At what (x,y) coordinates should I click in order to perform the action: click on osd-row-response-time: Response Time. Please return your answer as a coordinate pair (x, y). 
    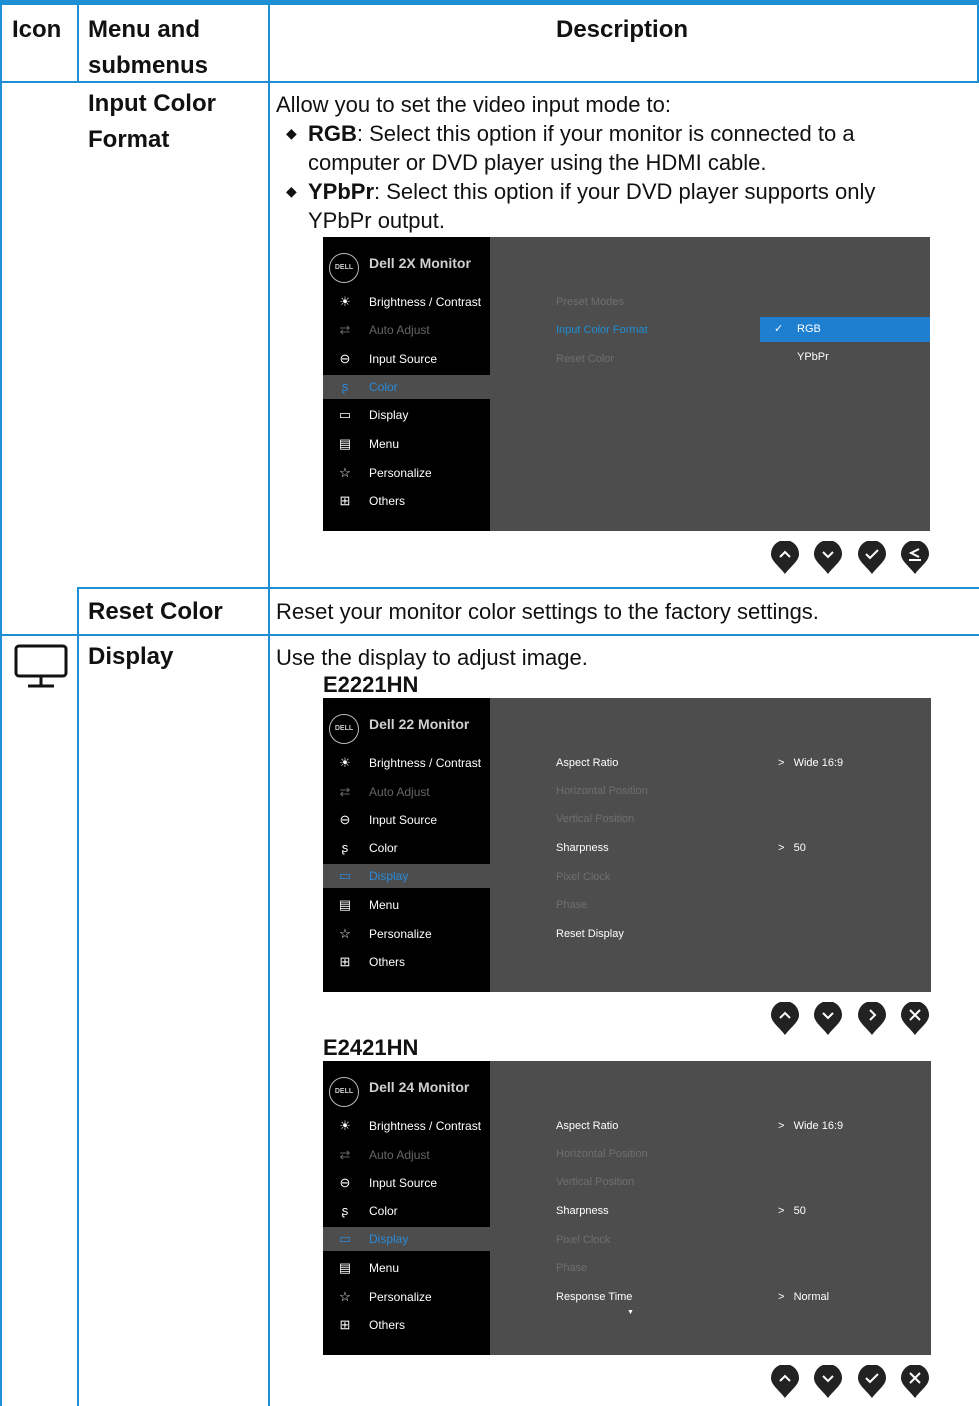
    Looking at the image, I should click on (594, 1297).